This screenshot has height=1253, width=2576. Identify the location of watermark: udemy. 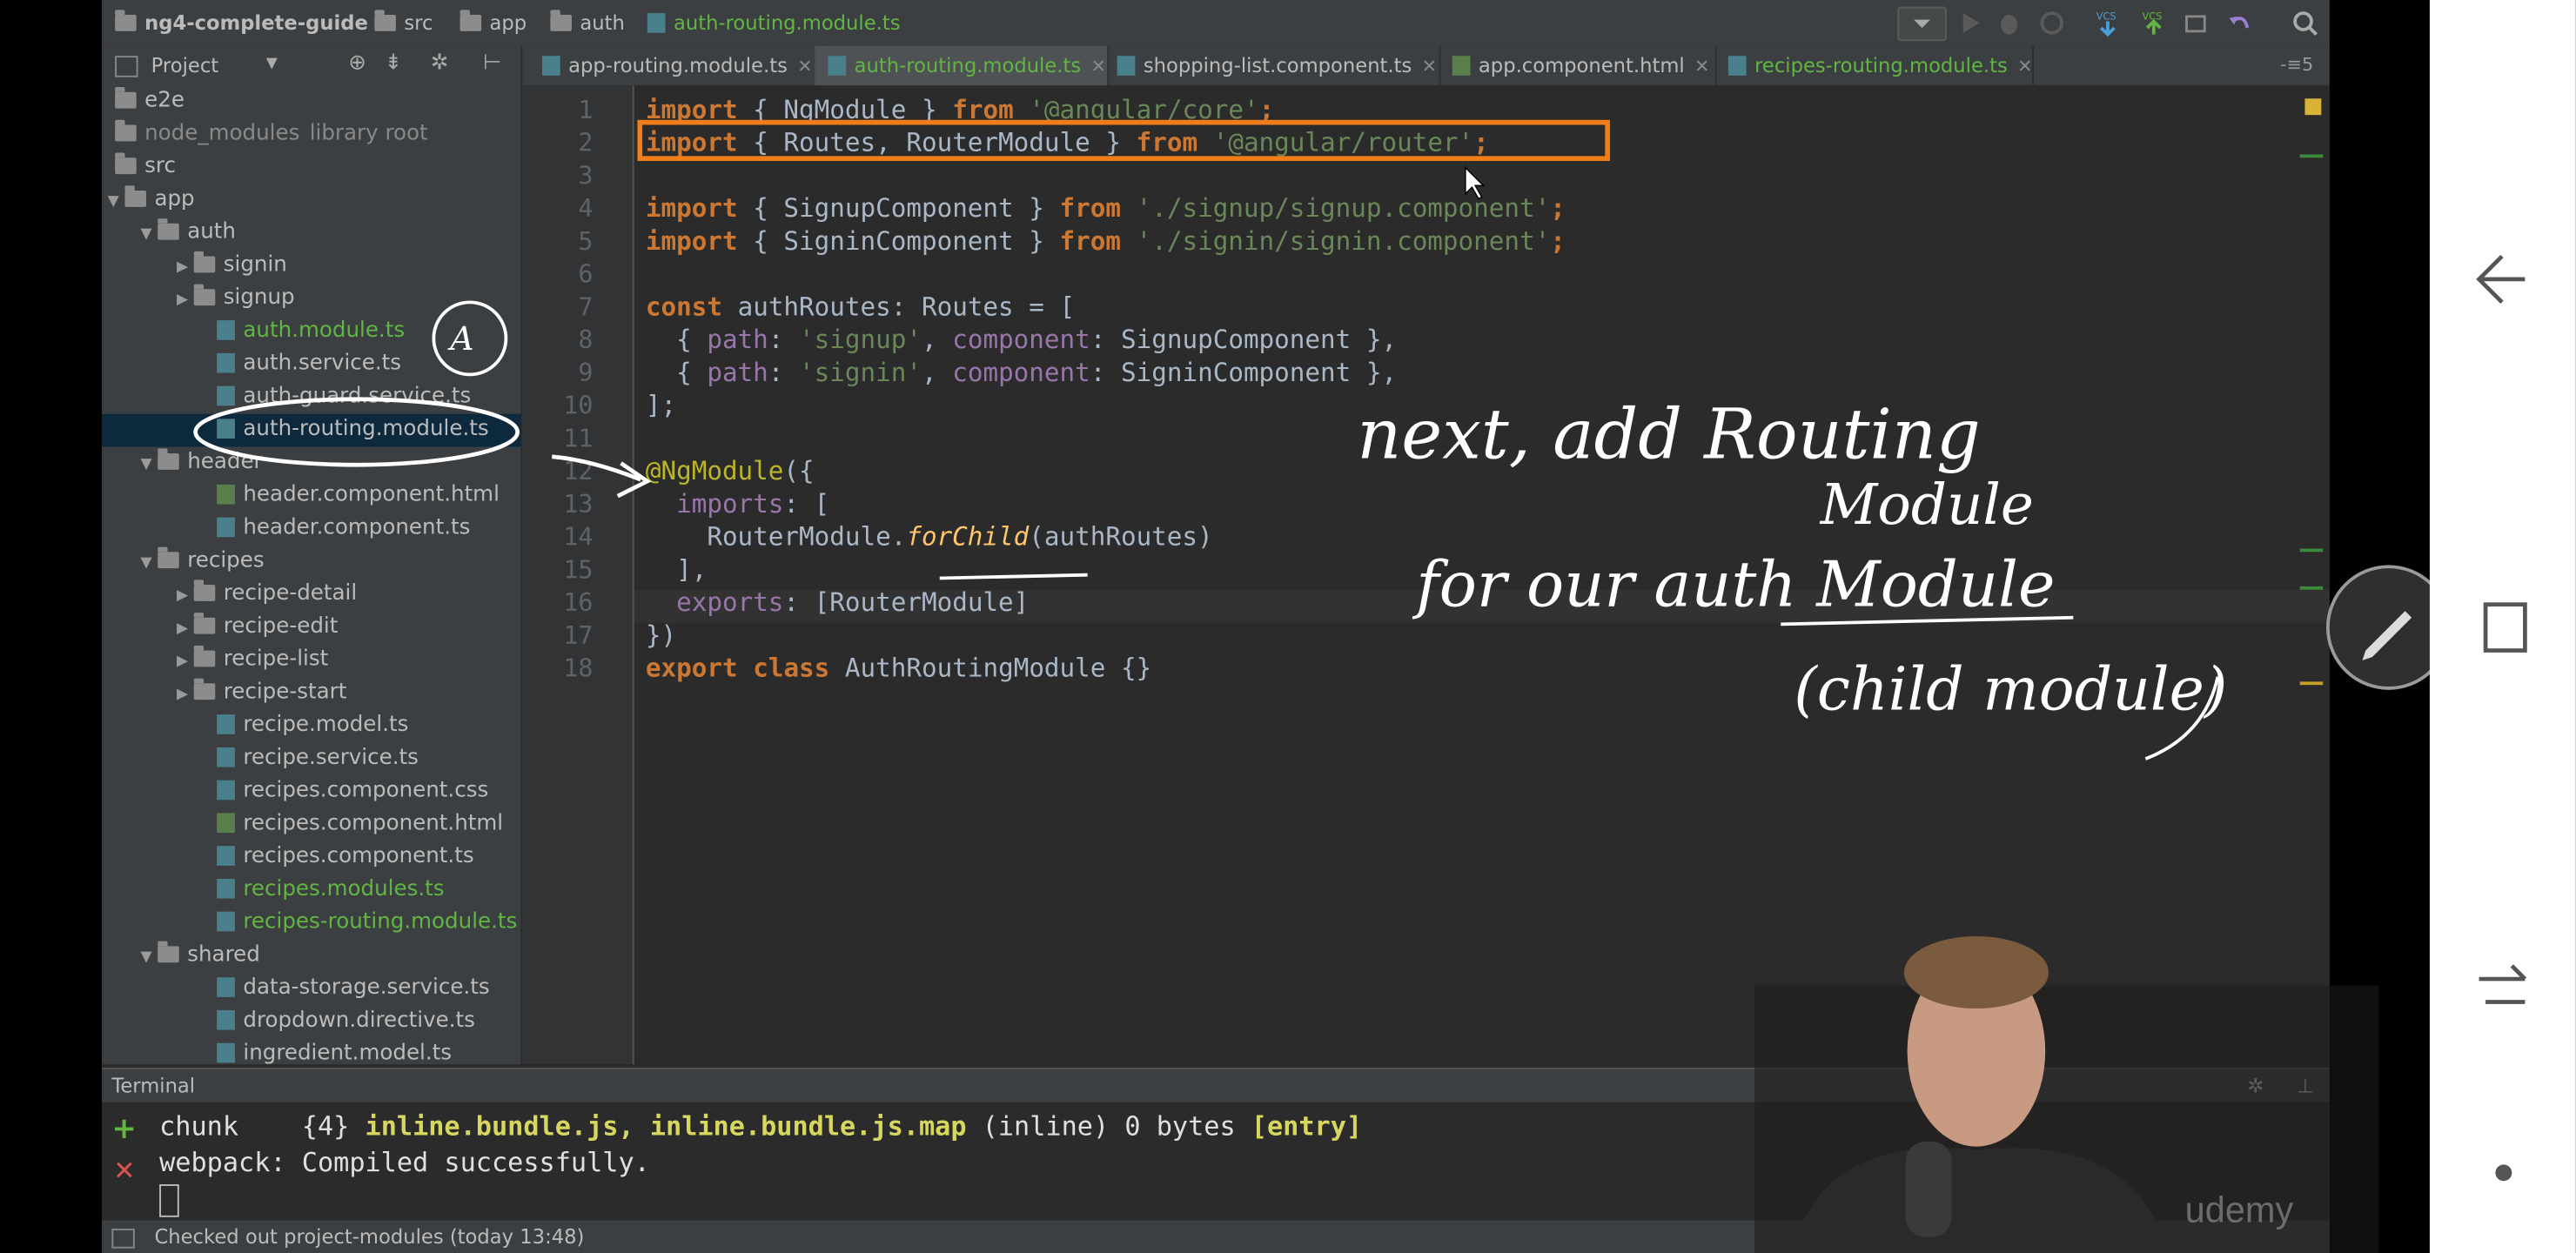
(2239, 1209).